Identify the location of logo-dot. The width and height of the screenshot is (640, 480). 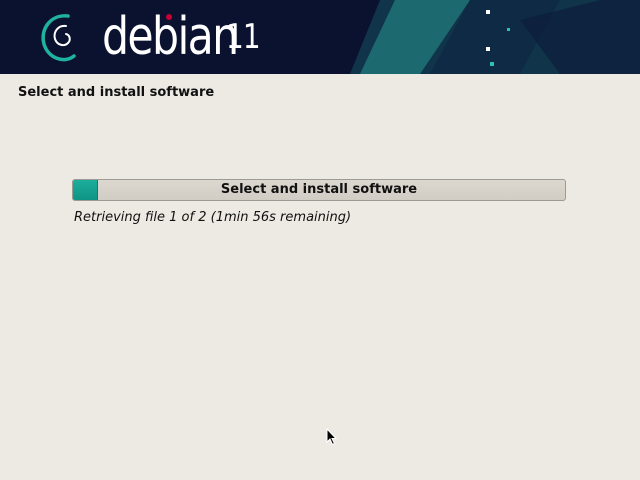
(169, 17).